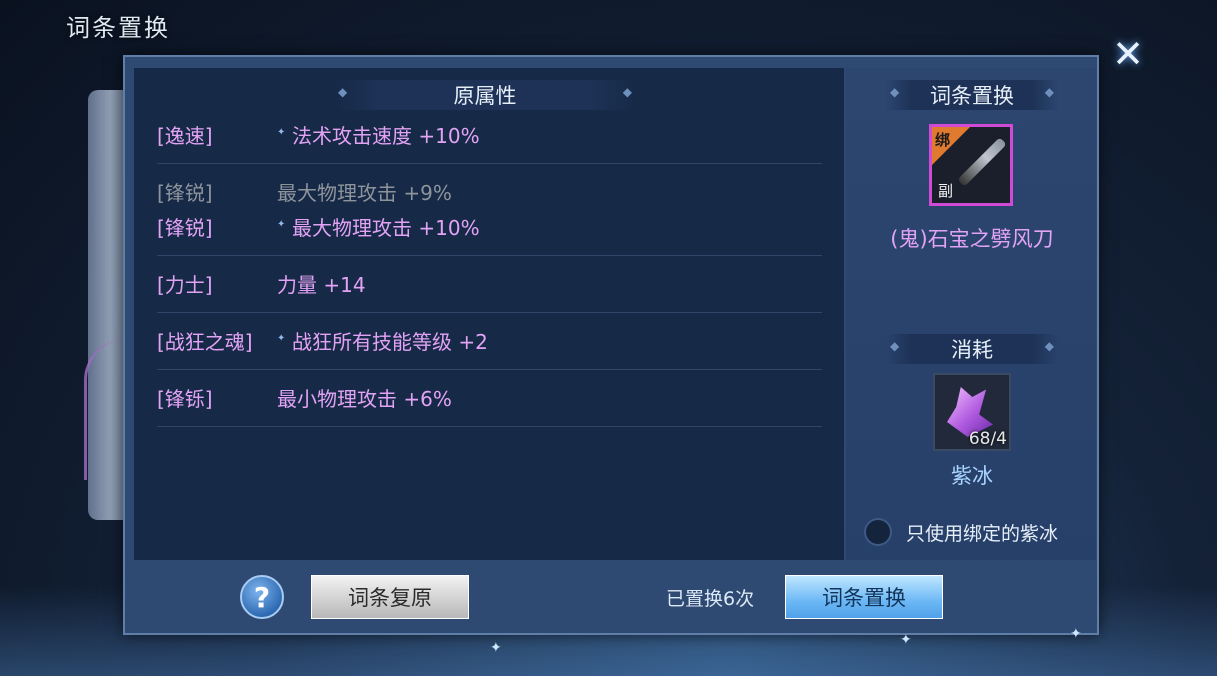 Image resolution: width=1217 pixels, height=676 pixels. I want to click on tassel-decoration, so click(104, 410).